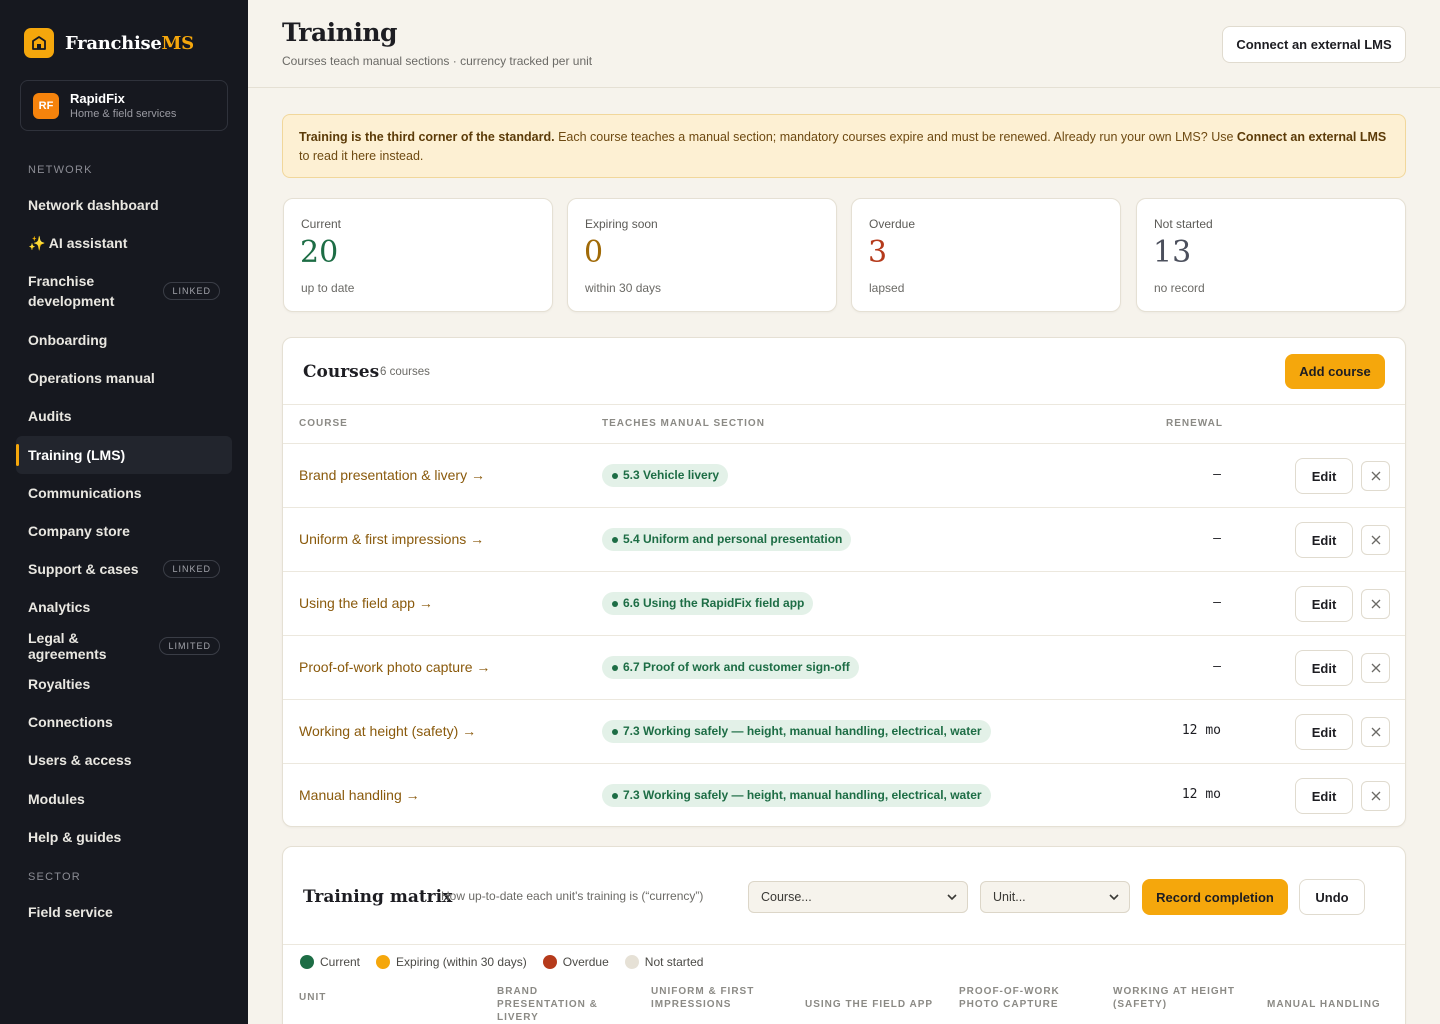  Describe the element at coordinates (124, 493) in the screenshot. I see `sidebar-item-communications: Communications` at that location.